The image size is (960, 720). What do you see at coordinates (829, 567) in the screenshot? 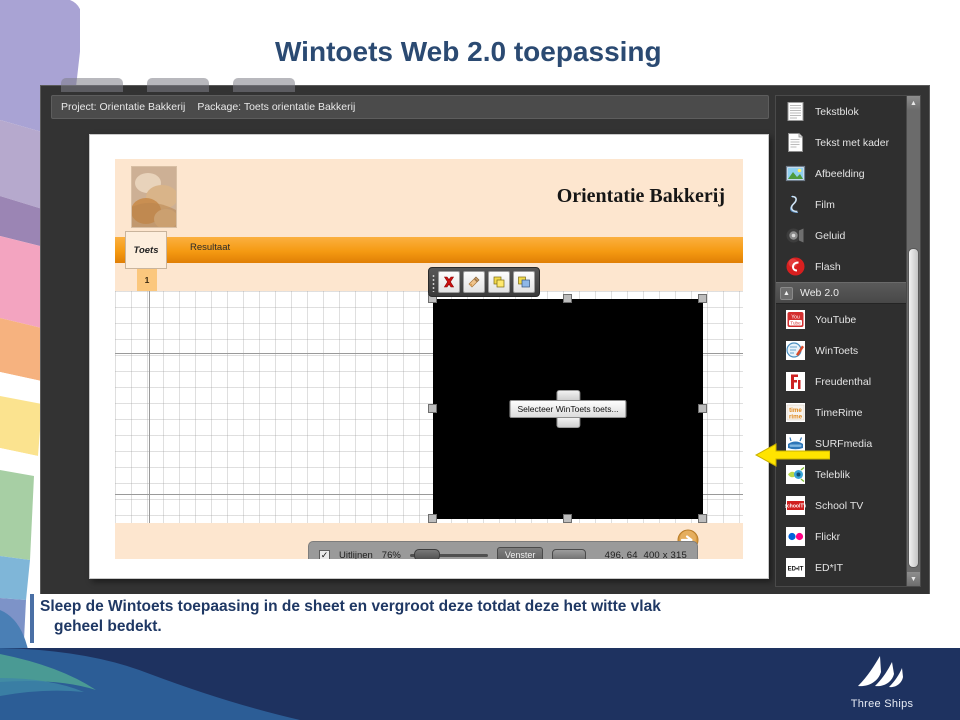
I see `panel-item-label: ED*IT` at bounding box center [829, 567].